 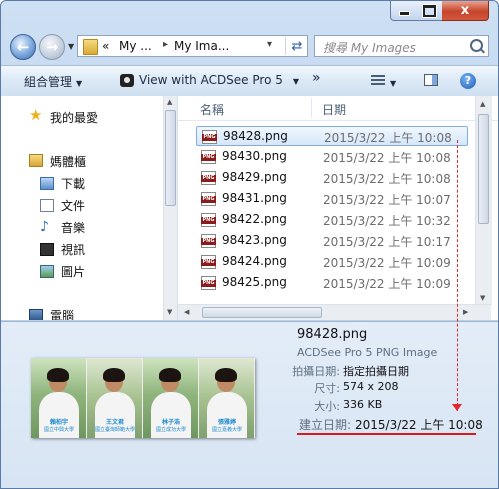 I want to click on column-date: 日期, so click(x=334, y=109).